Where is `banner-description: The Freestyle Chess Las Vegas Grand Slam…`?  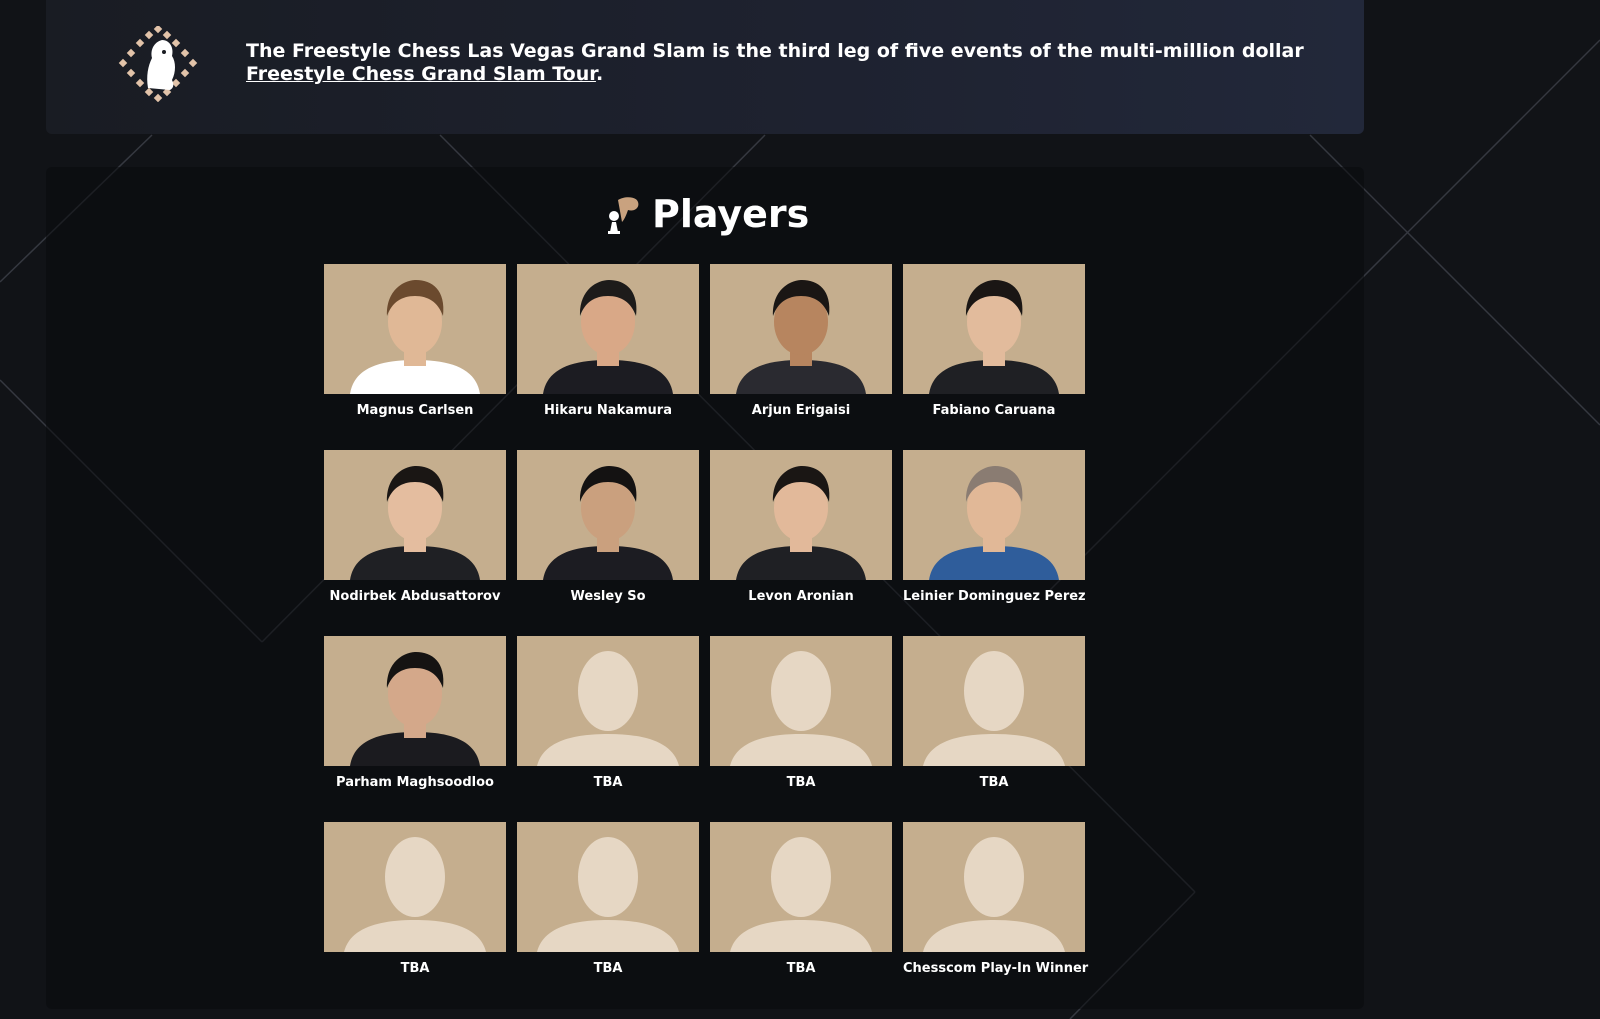
banner-description: The Freestyle Chess Las Vegas Grand Slam… is located at coordinates (811, 63).